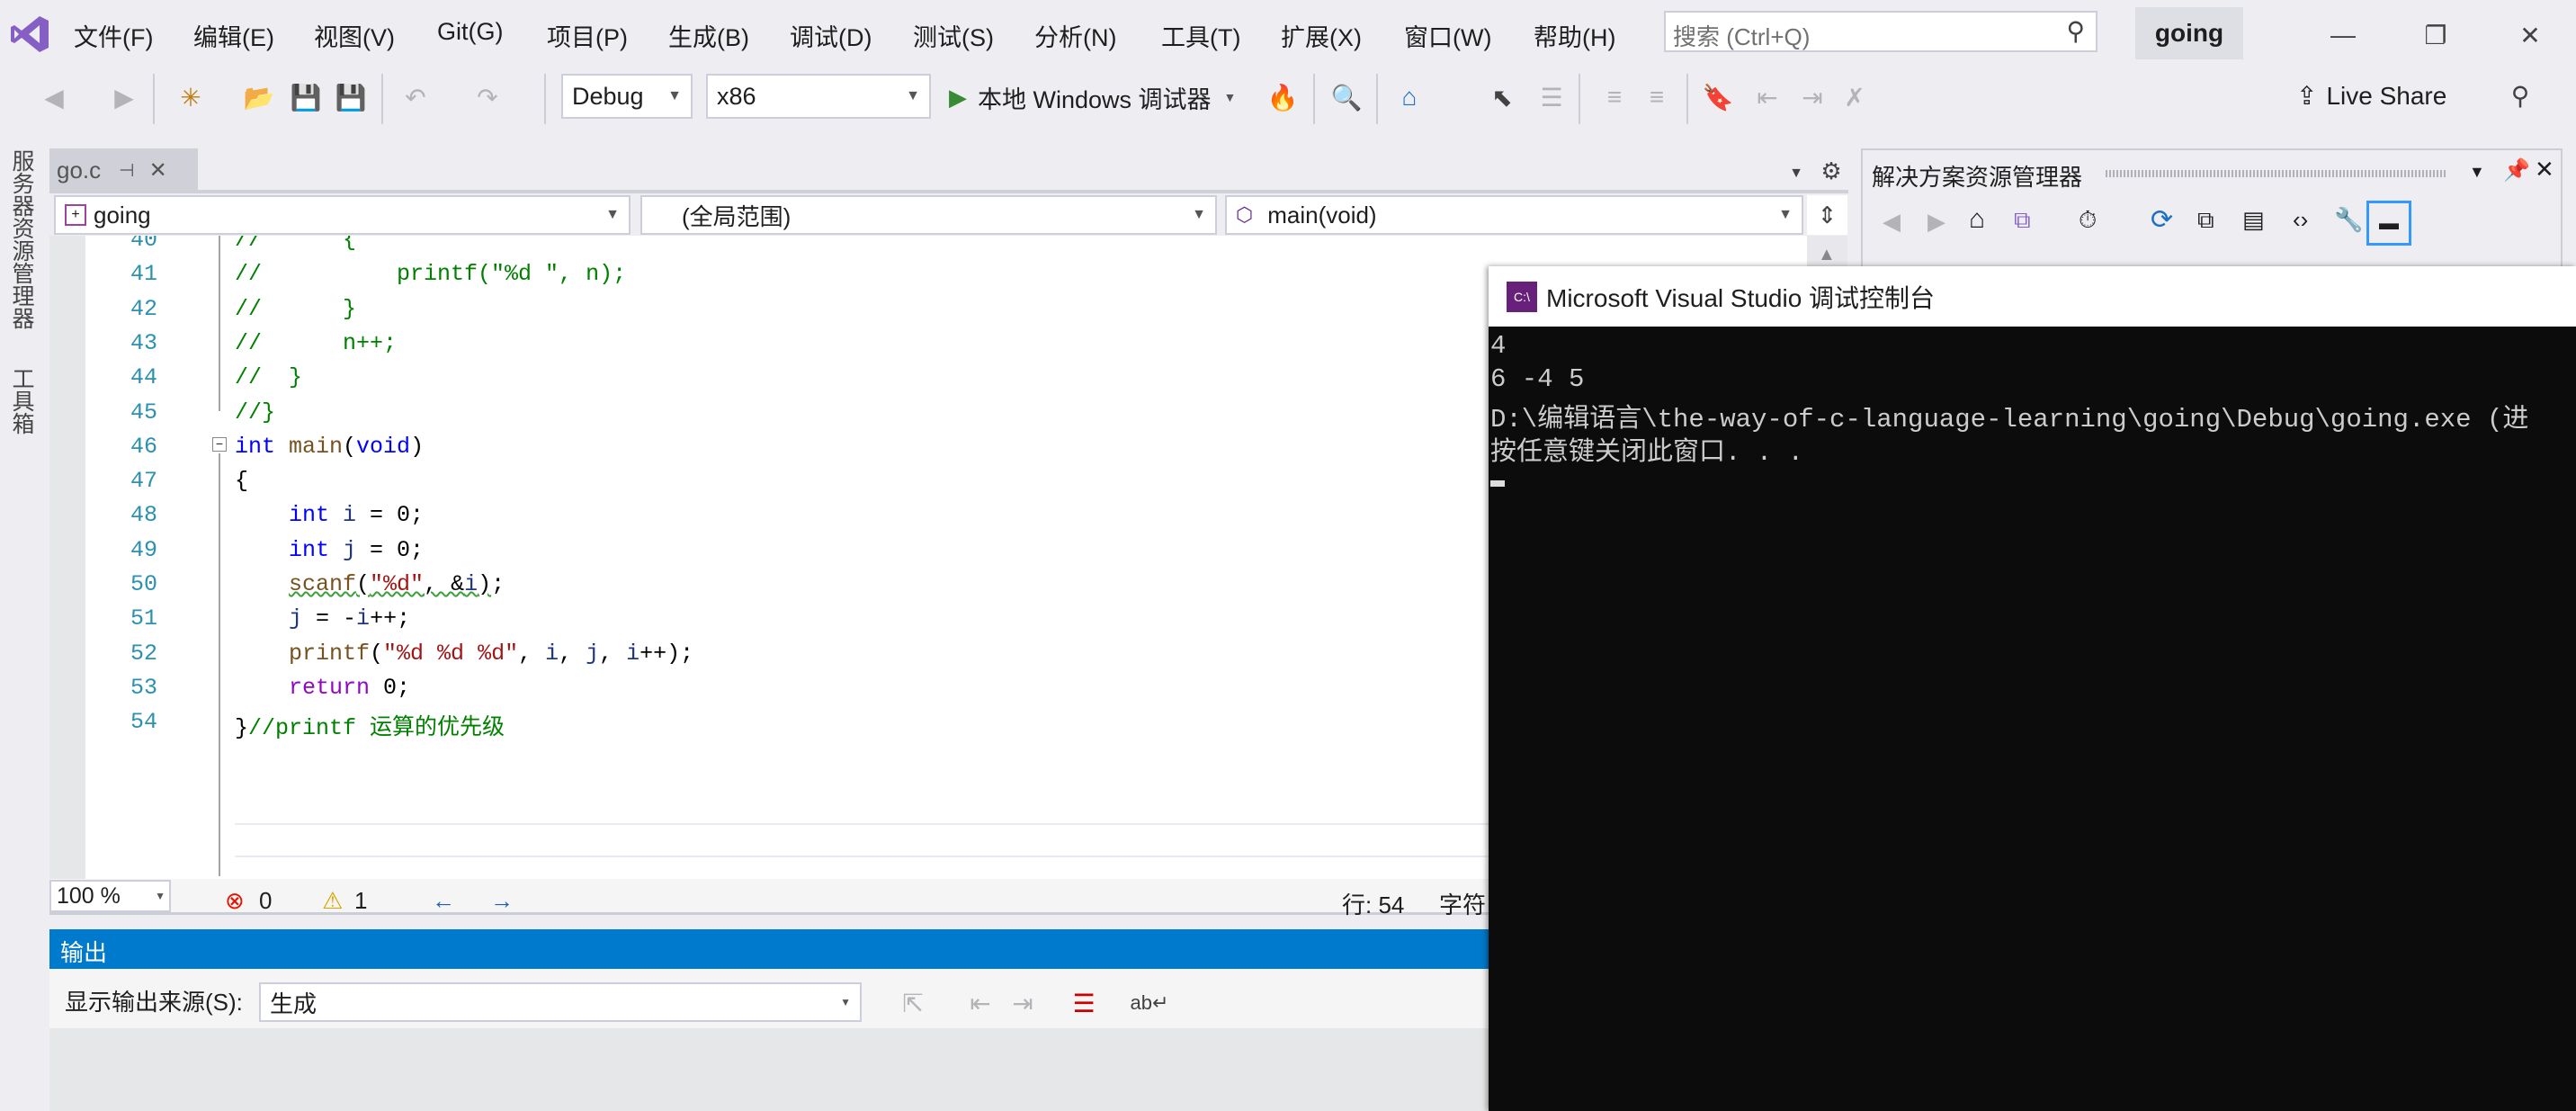 This screenshot has width=2576, height=1111. Describe the element at coordinates (329, 550) in the screenshot. I see `code-line: int j = 0;` at that location.